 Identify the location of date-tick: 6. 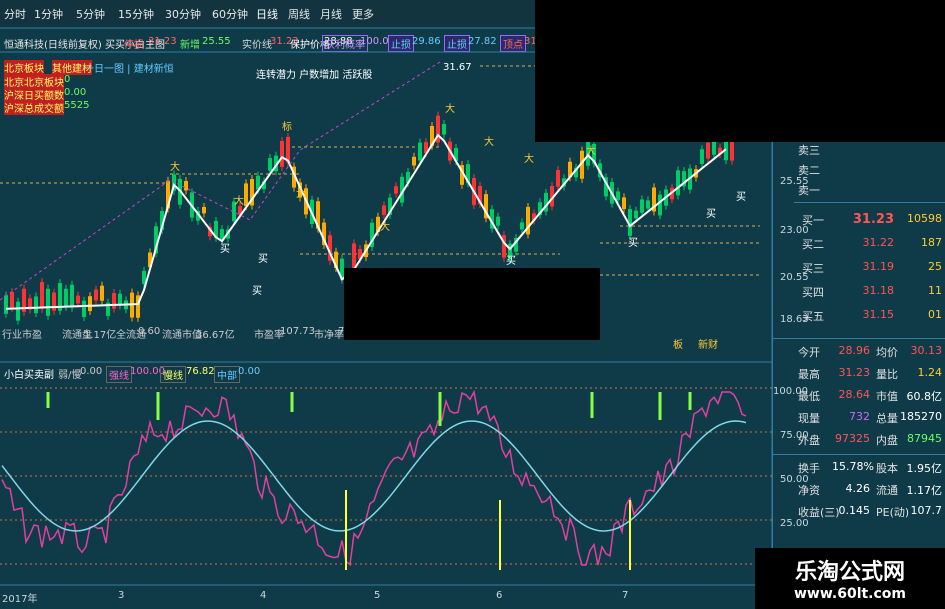
(499, 595).